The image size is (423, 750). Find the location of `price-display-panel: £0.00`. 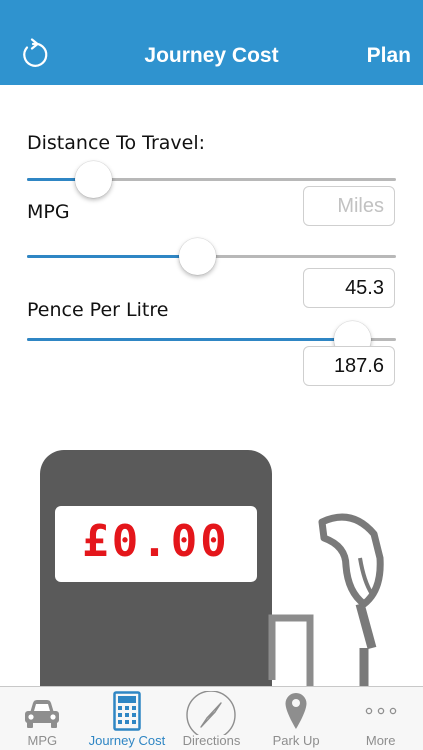

price-display-panel: £0.00 is located at coordinates (156, 544).